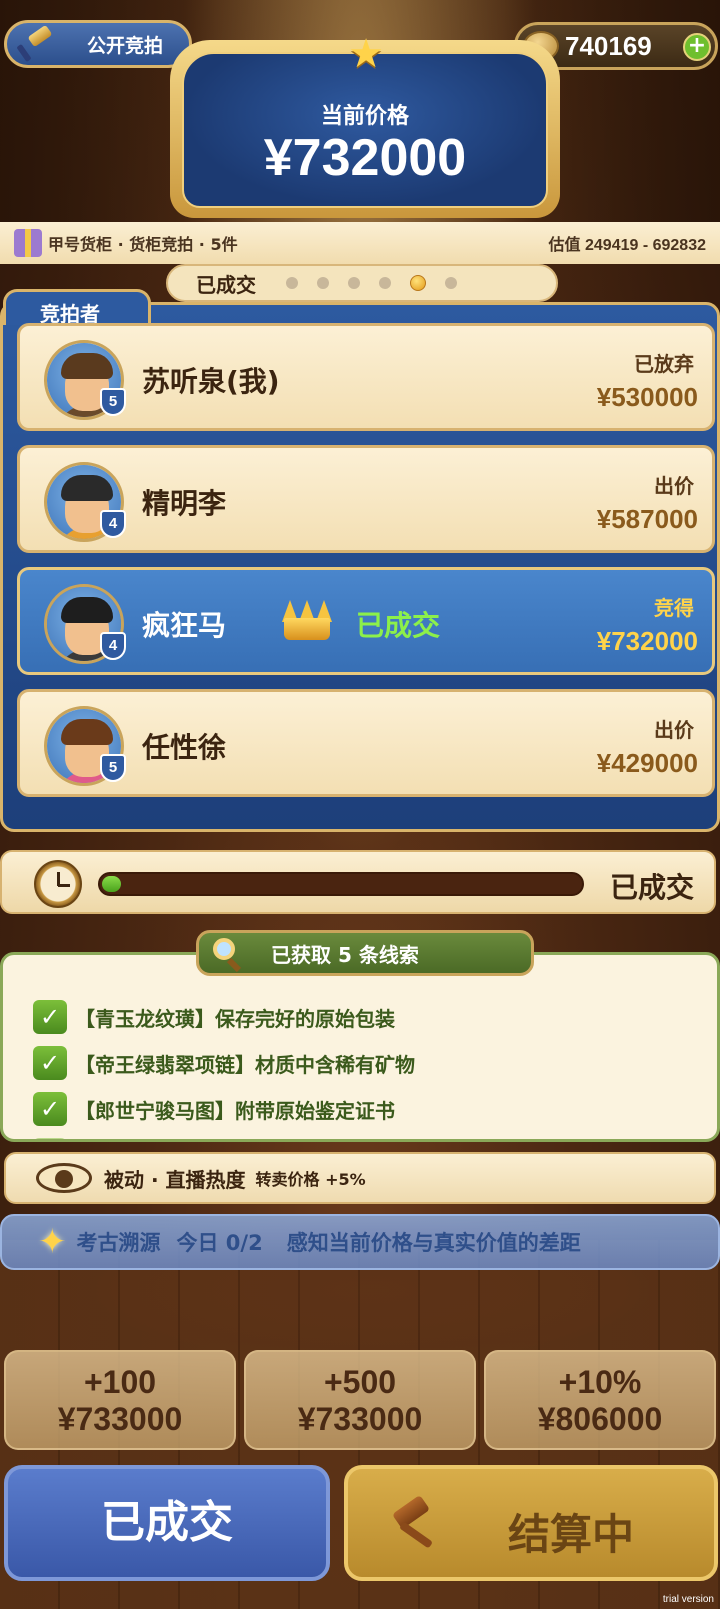 The image size is (720, 1609). Describe the element at coordinates (77, 307) in the screenshot. I see `bidders-tab: 竞拍者` at that location.